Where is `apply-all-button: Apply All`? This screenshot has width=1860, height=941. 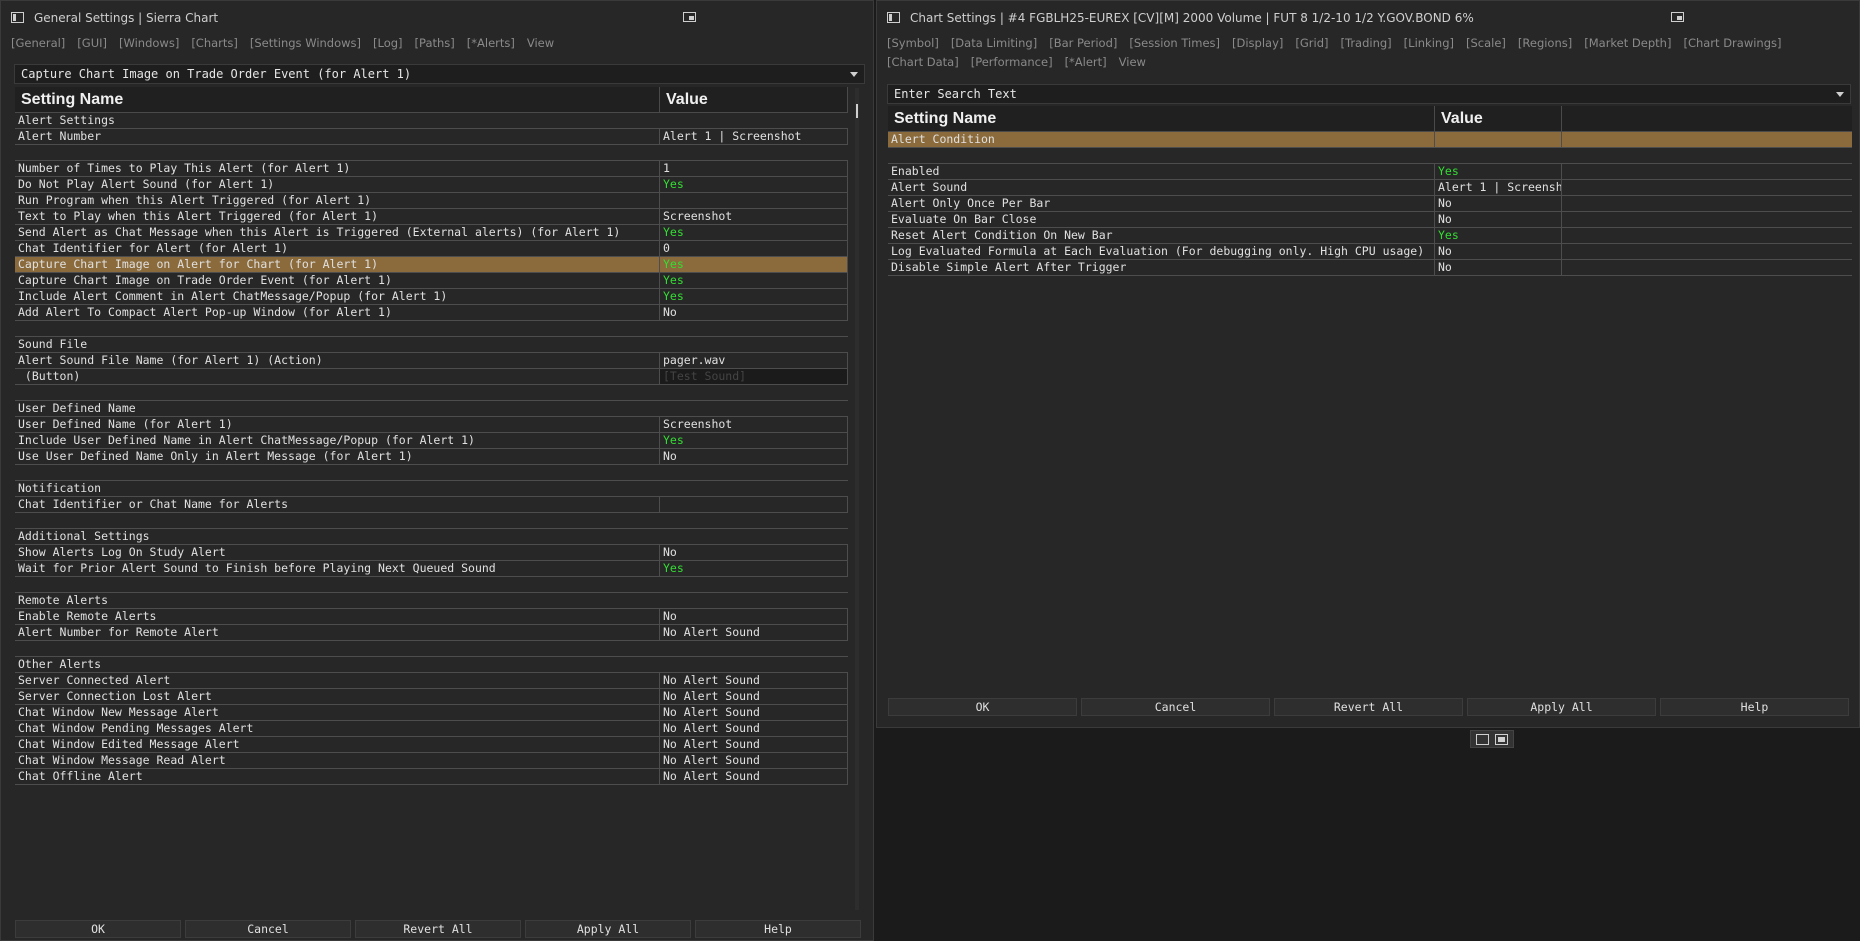 apply-all-button: Apply All is located at coordinates (1561, 707).